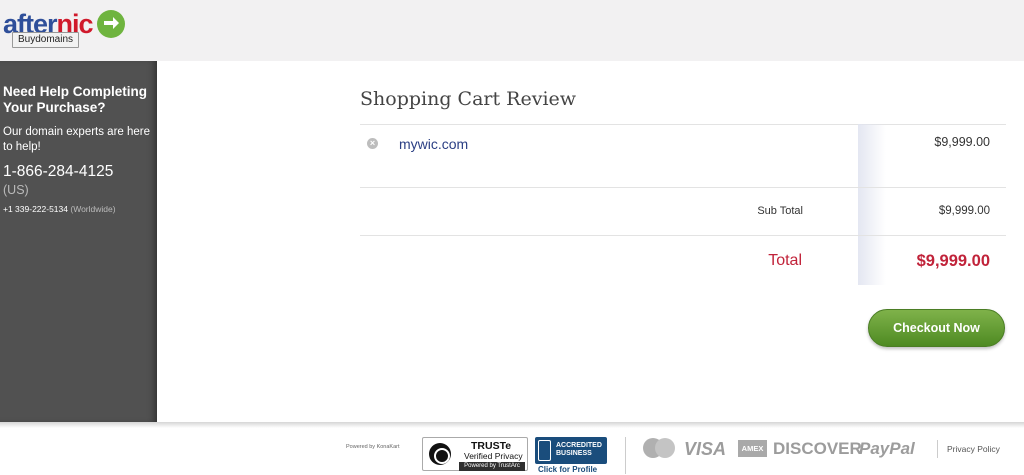  What do you see at coordinates (110, 24) in the screenshot?
I see `logo-arrows-icon` at bounding box center [110, 24].